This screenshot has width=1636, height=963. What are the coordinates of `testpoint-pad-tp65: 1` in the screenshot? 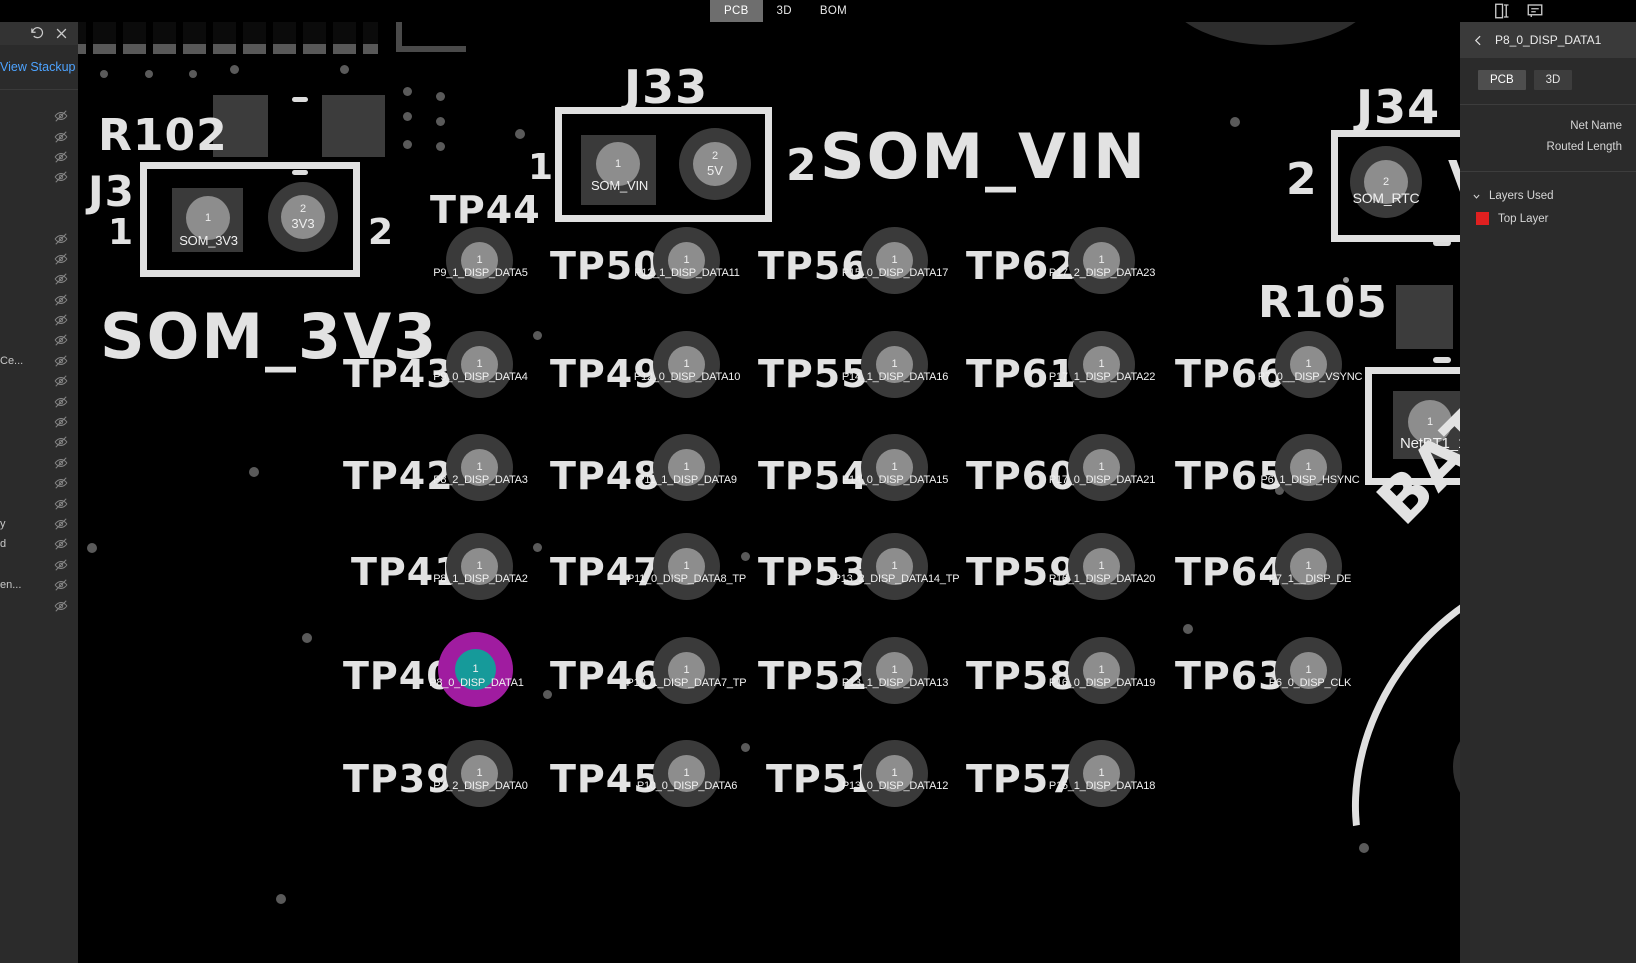 It's located at (1308, 467).